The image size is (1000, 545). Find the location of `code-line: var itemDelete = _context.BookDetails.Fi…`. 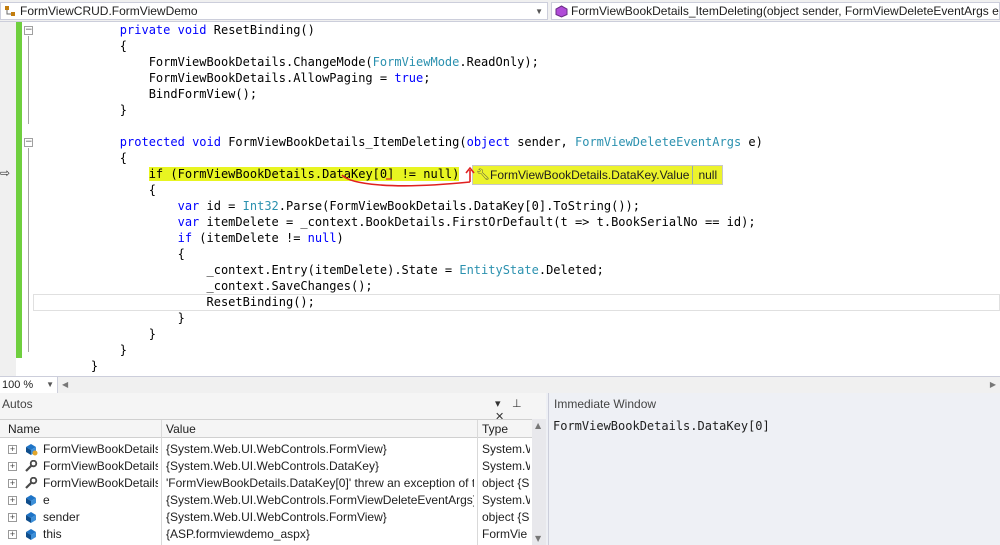

code-line: var itemDelete = _context.BookDetails.Fi… is located at coordinates (409, 222).